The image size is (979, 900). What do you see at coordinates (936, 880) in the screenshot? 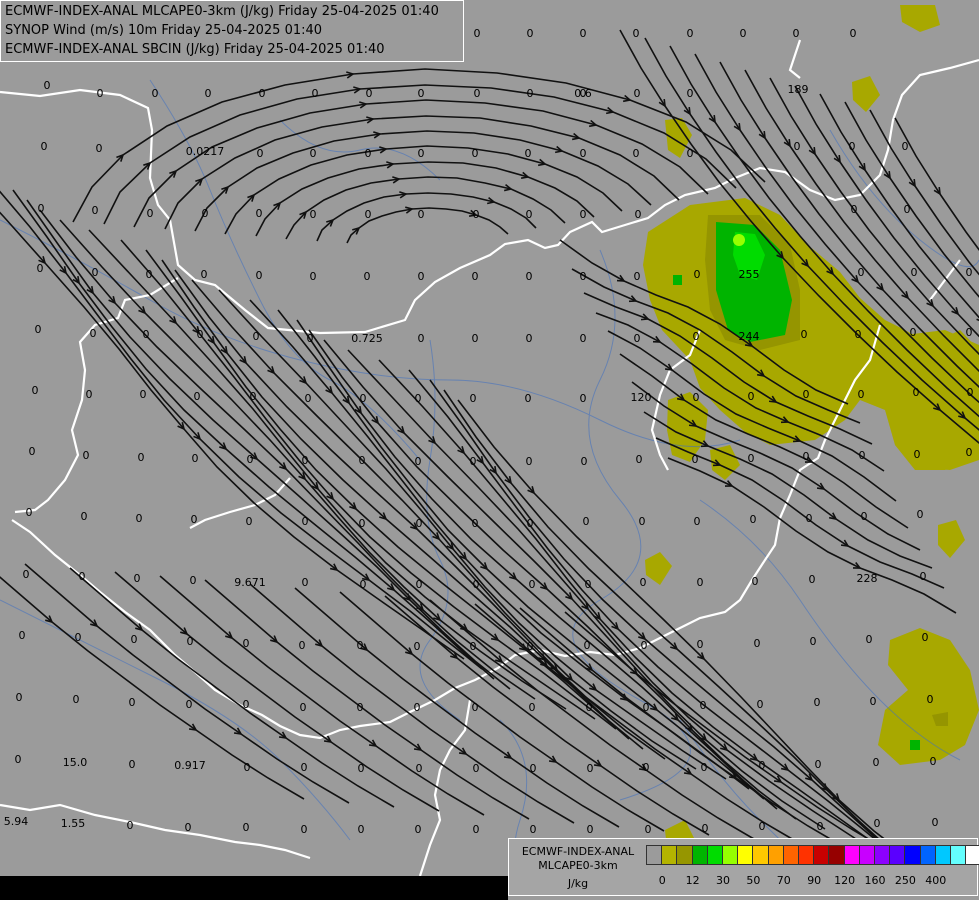
I see `legend-tick: 400` at bounding box center [936, 880].